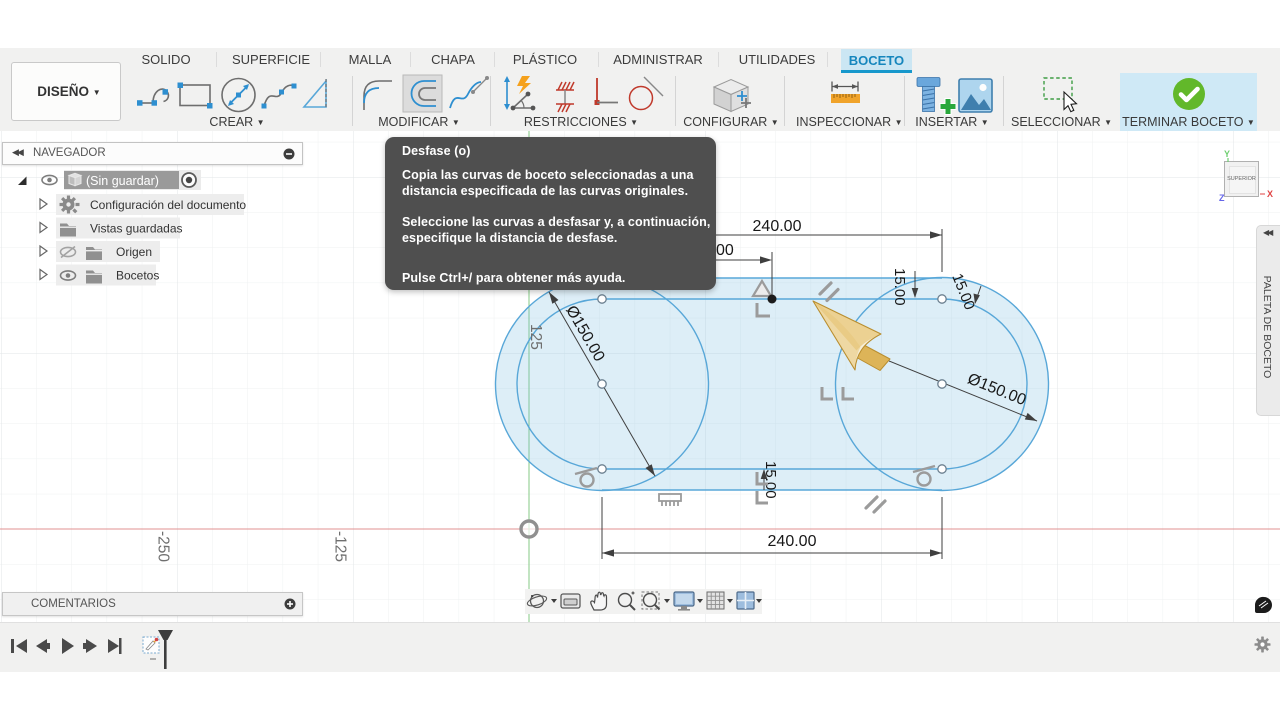  Describe the element at coordinates (122, 181) in the screenshot. I see `svg-text: (Sin guardar)` at that location.